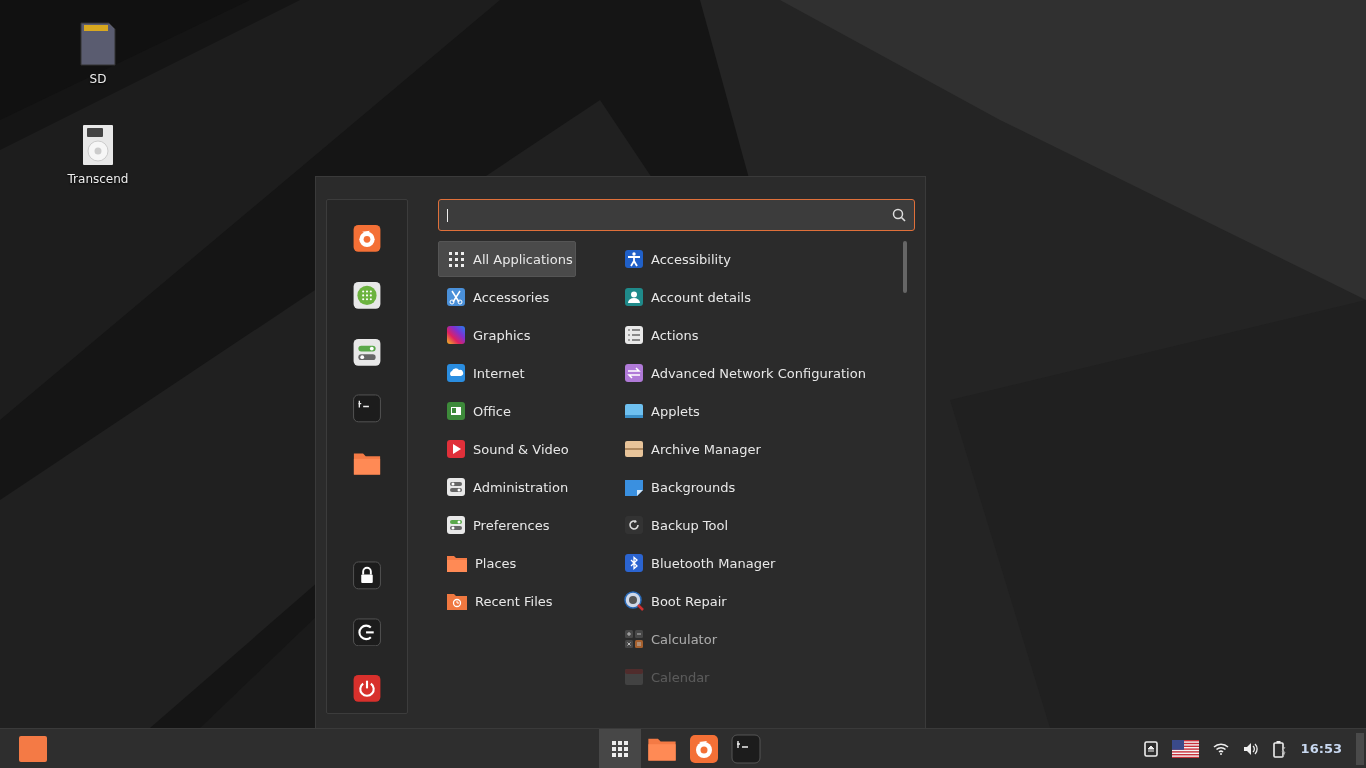 This screenshot has height=768, width=1366. What do you see at coordinates (634, 373) in the screenshot?
I see `arrows-icon` at bounding box center [634, 373].